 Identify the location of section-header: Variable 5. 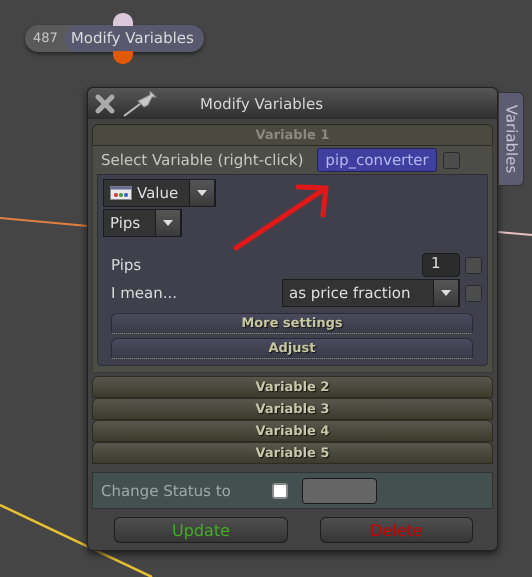
(292, 453).